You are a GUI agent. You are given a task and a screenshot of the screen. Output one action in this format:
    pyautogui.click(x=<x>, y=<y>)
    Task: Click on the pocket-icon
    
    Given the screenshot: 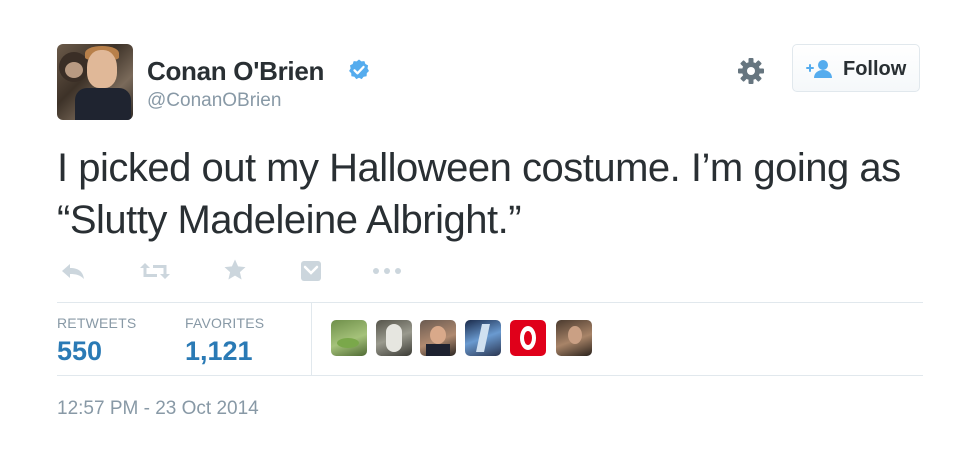 What is the action you would take?
    pyautogui.click(x=311, y=271)
    